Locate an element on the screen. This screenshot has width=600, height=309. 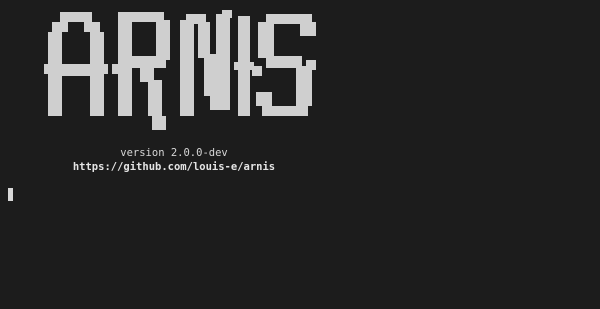
version-label: version 2.0.0-dev is located at coordinates (174, 153).